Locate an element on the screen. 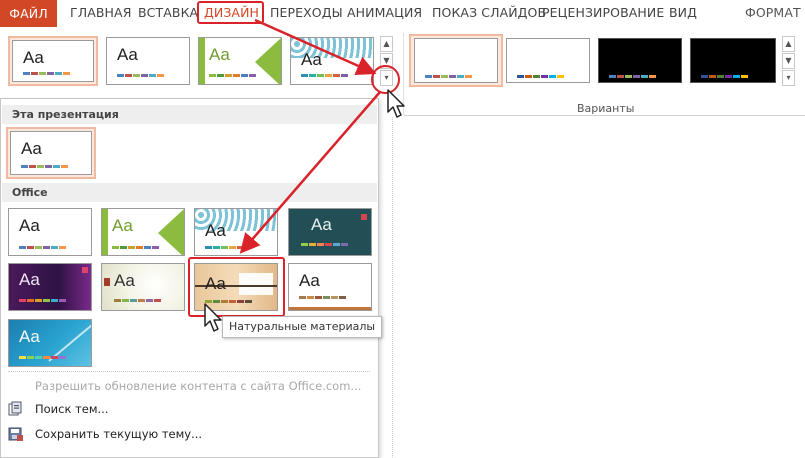  arrow-more-to-theme is located at coordinates (310, 172).